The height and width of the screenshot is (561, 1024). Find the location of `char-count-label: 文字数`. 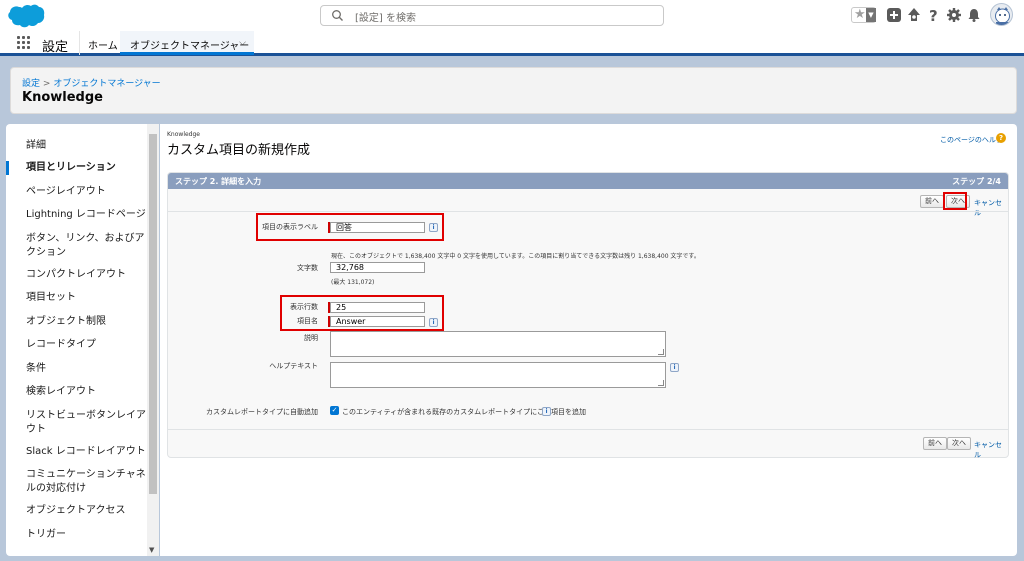

char-count-label: 文字数 is located at coordinates (307, 268).